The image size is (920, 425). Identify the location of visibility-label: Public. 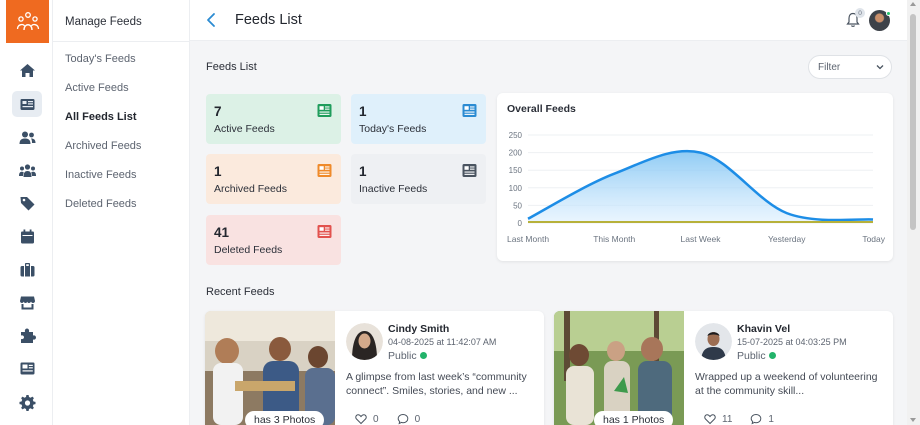
(756, 356).